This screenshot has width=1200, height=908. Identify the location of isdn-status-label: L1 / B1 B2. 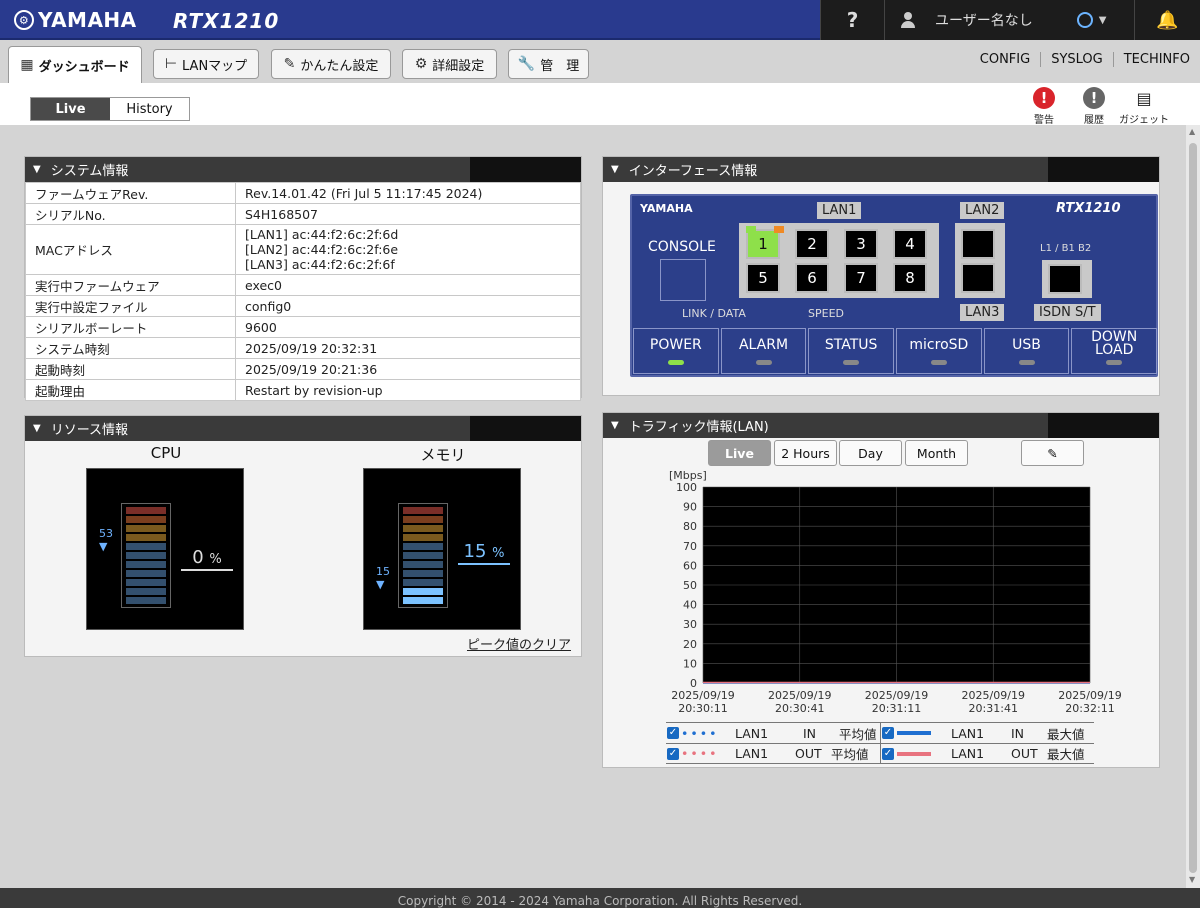
(1066, 248).